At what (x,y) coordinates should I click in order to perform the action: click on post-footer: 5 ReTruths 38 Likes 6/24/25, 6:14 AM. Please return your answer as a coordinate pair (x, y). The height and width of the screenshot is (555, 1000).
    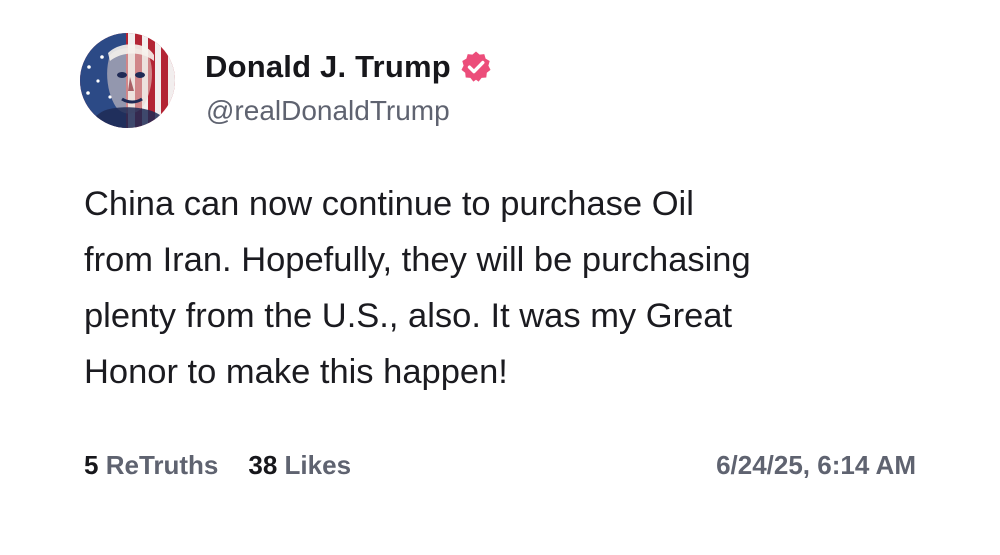
    Looking at the image, I should click on (500, 465).